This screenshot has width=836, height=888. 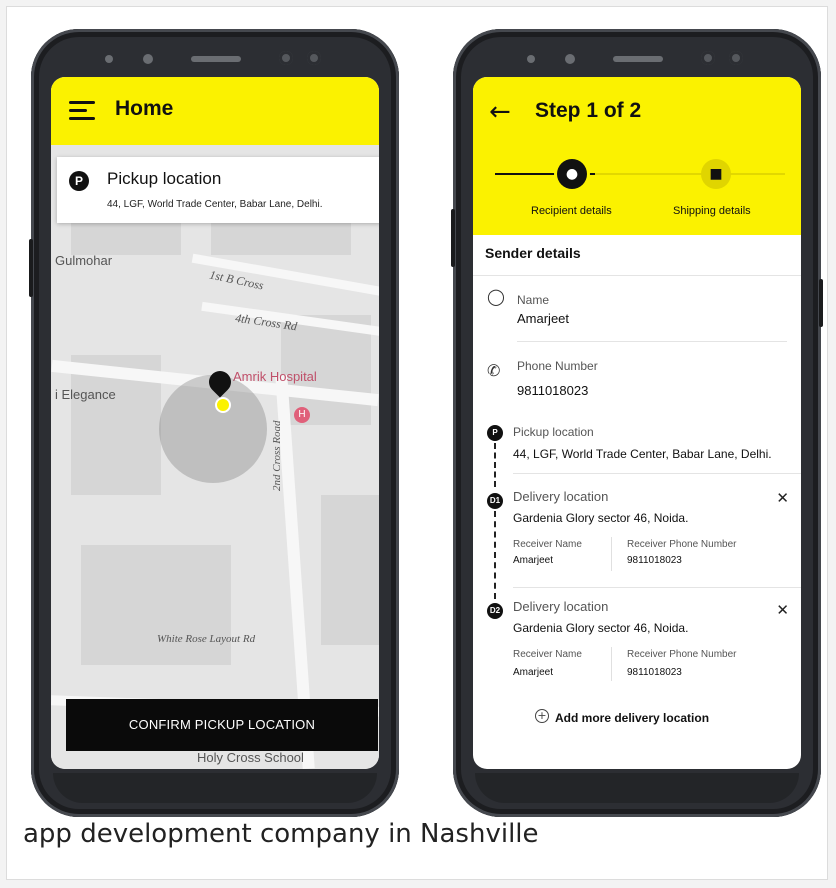 What do you see at coordinates (495, 433) in the screenshot?
I see `pickup-marker-icon: P` at bounding box center [495, 433].